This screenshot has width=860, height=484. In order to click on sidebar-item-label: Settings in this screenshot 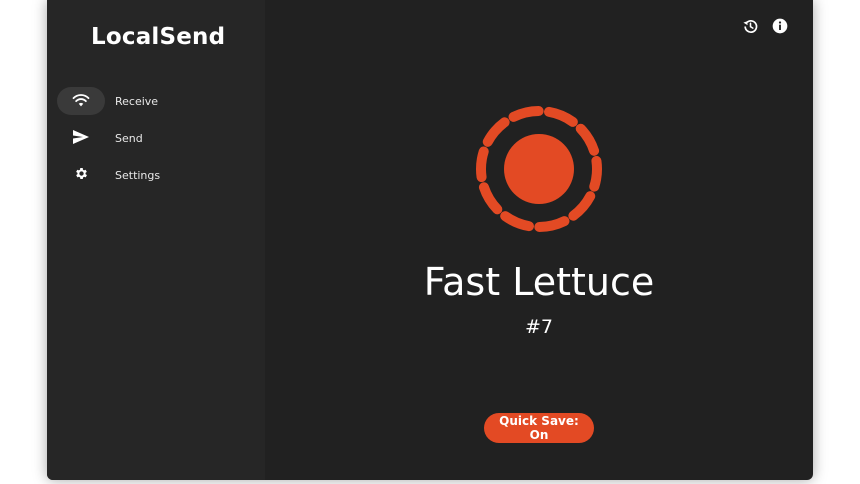, I will do `click(138, 175)`.